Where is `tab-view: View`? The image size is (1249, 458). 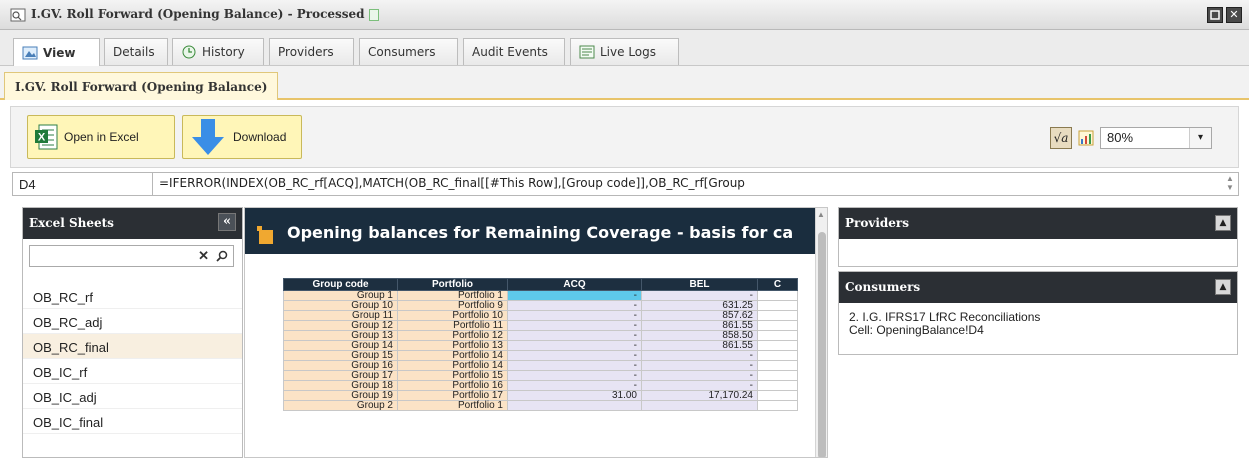 tab-view: View is located at coordinates (56, 52).